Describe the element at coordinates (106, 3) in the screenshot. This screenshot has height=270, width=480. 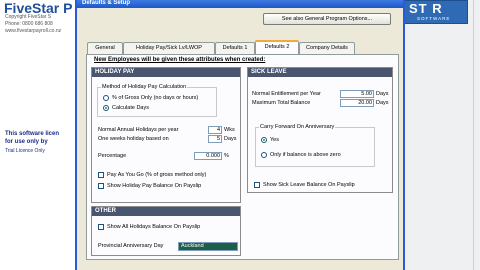
I see `dialog-title: Defaults & Setup` at that location.